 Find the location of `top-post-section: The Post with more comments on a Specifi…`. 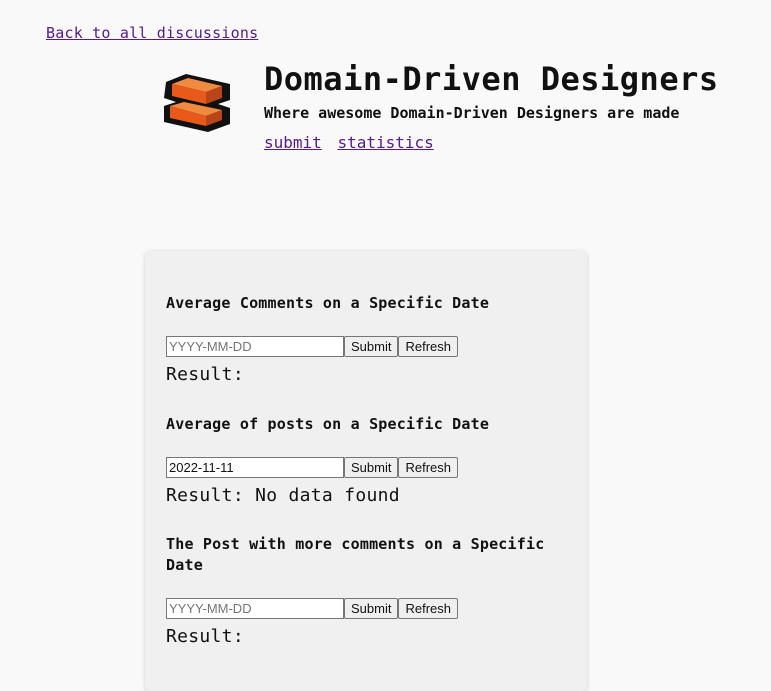

top-post-section: The Post with more comments on a Specifi… is located at coordinates (371, 590).